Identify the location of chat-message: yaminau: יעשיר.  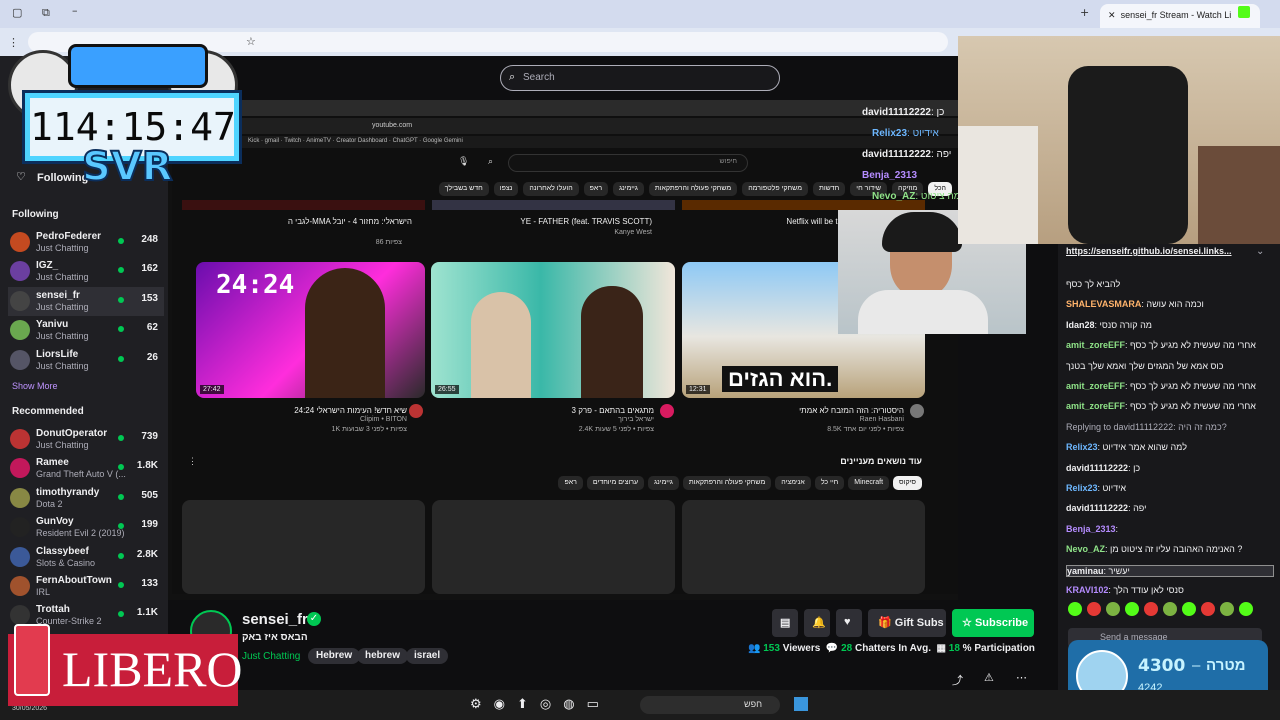
(1170, 570).